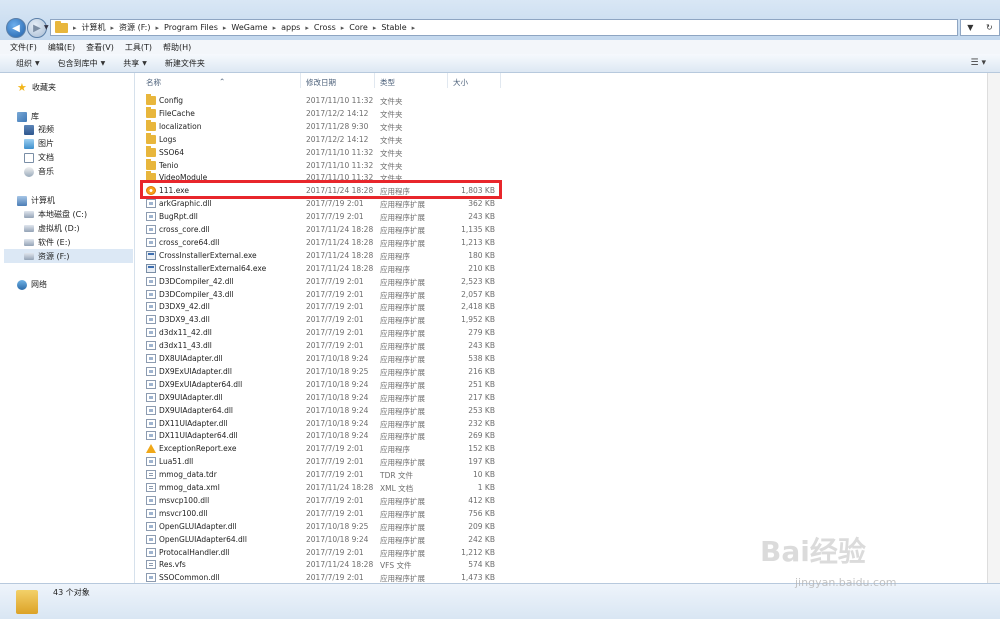 This screenshot has width=1000, height=619. Describe the element at coordinates (198, 449) in the screenshot. I see `file-name: ExceptionReport.exe` at that location.